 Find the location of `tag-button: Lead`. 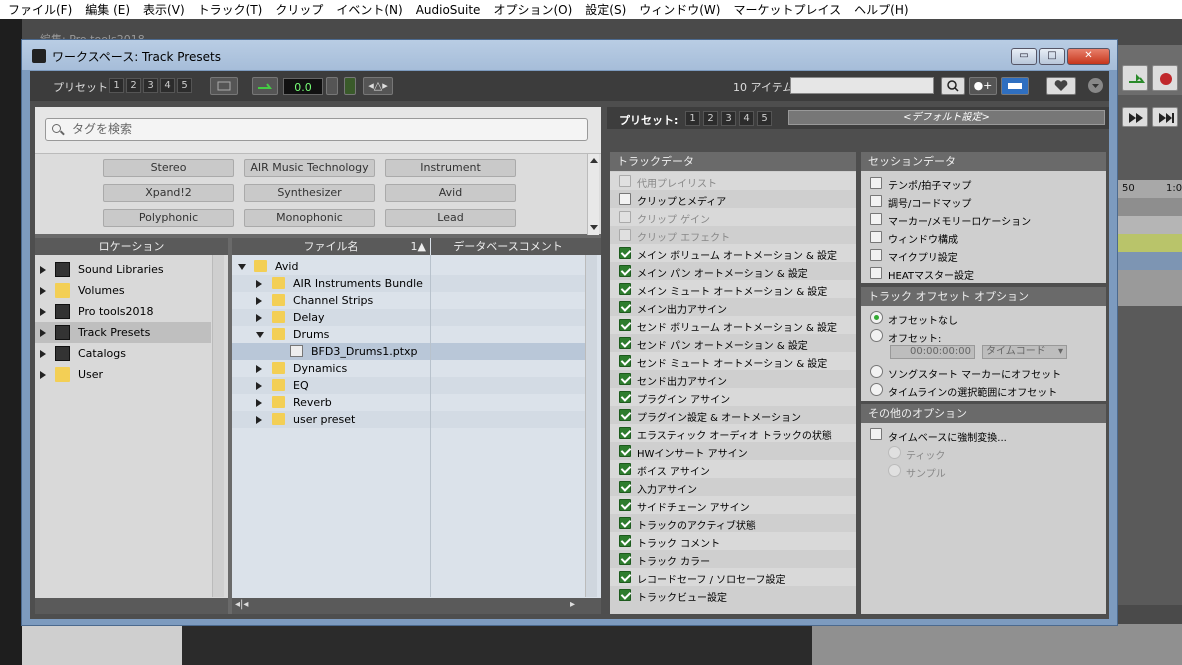

tag-button: Lead is located at coordinates (450, 218).